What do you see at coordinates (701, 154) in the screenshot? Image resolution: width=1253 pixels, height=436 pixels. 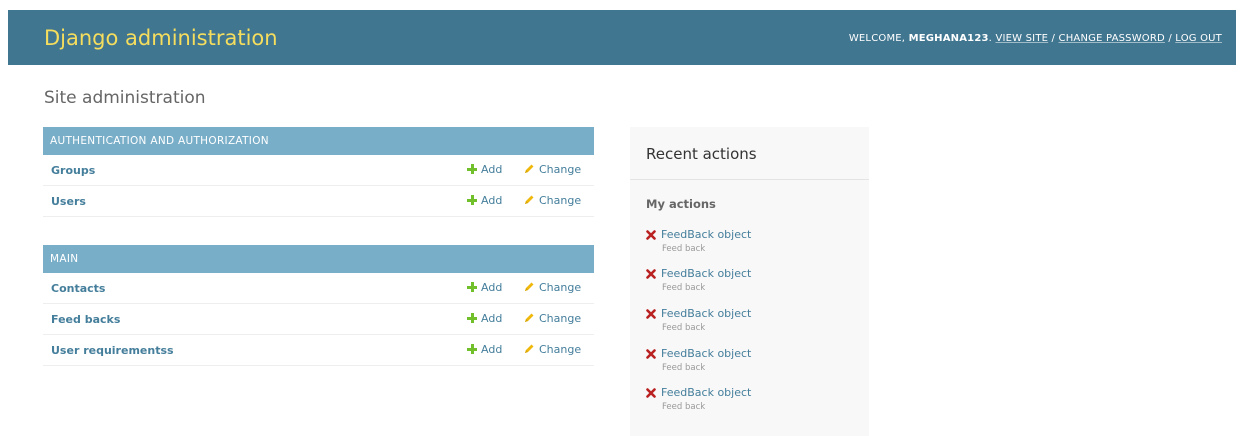 I see `recent-actions-title: Recent actions` at bounding box center [701, 154].